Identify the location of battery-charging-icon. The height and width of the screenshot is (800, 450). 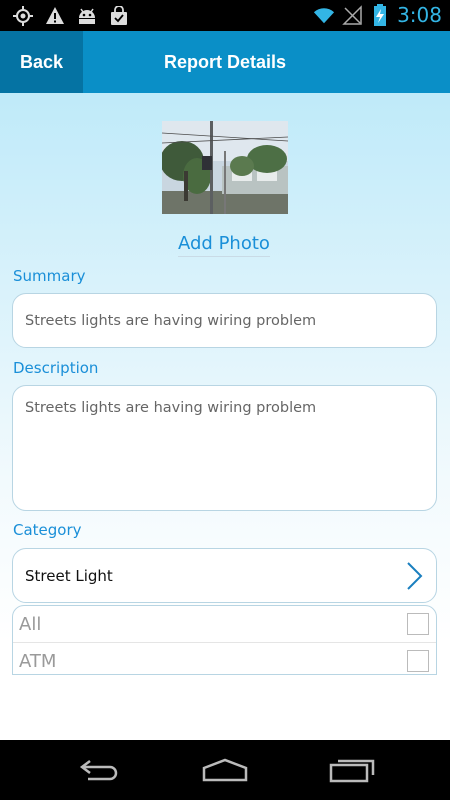
(380, 15).